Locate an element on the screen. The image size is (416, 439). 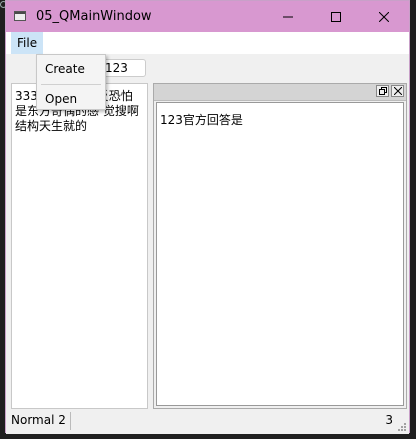
status-left-number: 2 is located at coordinates (62, 420).